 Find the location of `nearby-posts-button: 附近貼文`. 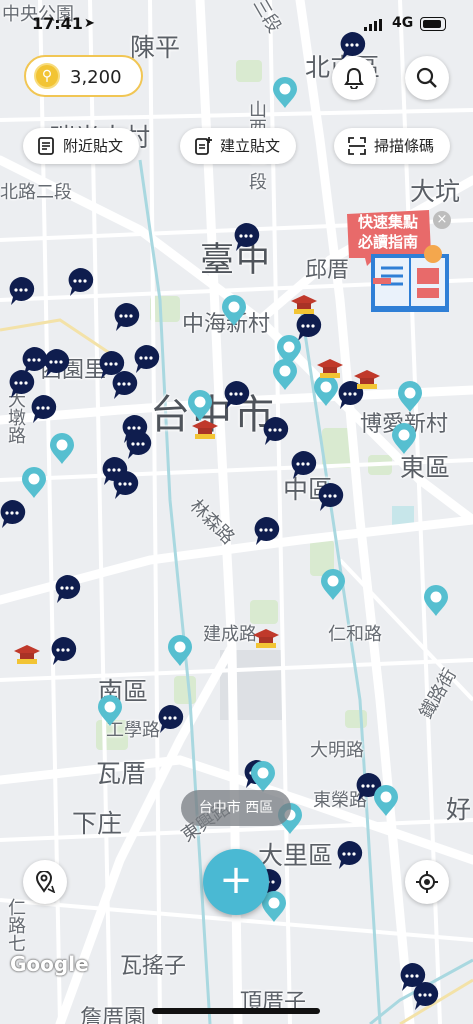

nearby-posts-button: 附近貼文 is located at coordinates (81, 146).